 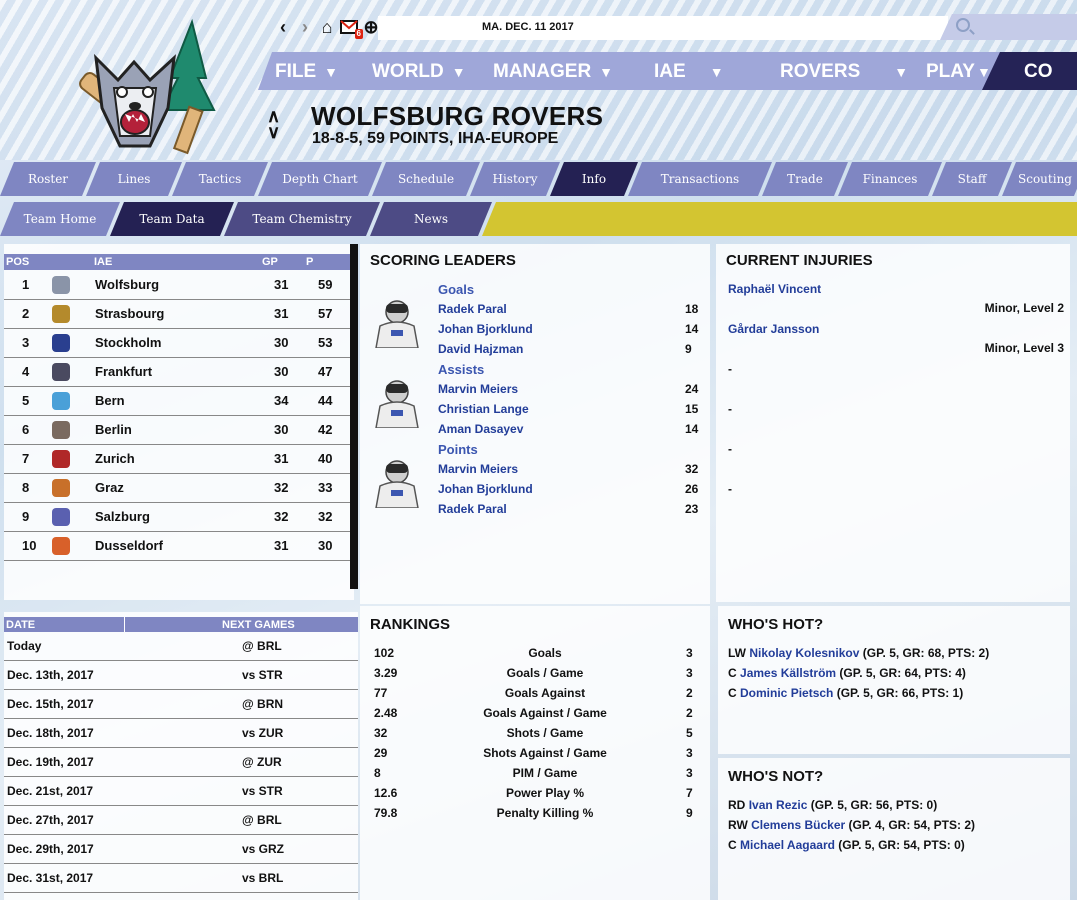 I want to click on menu-manager: MANAGER ▼, so click(x=553, y=72).